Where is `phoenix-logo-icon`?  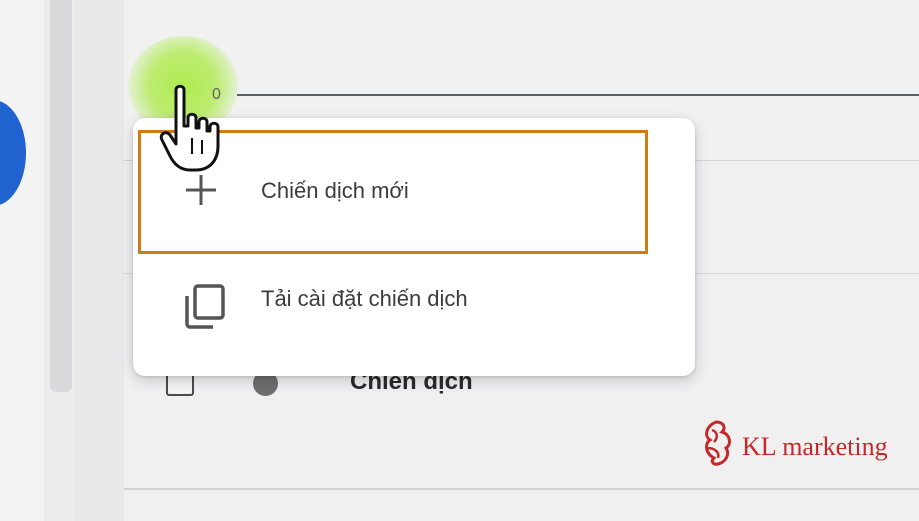
phoenix-logo-icon is located at coordinates (718, 444).